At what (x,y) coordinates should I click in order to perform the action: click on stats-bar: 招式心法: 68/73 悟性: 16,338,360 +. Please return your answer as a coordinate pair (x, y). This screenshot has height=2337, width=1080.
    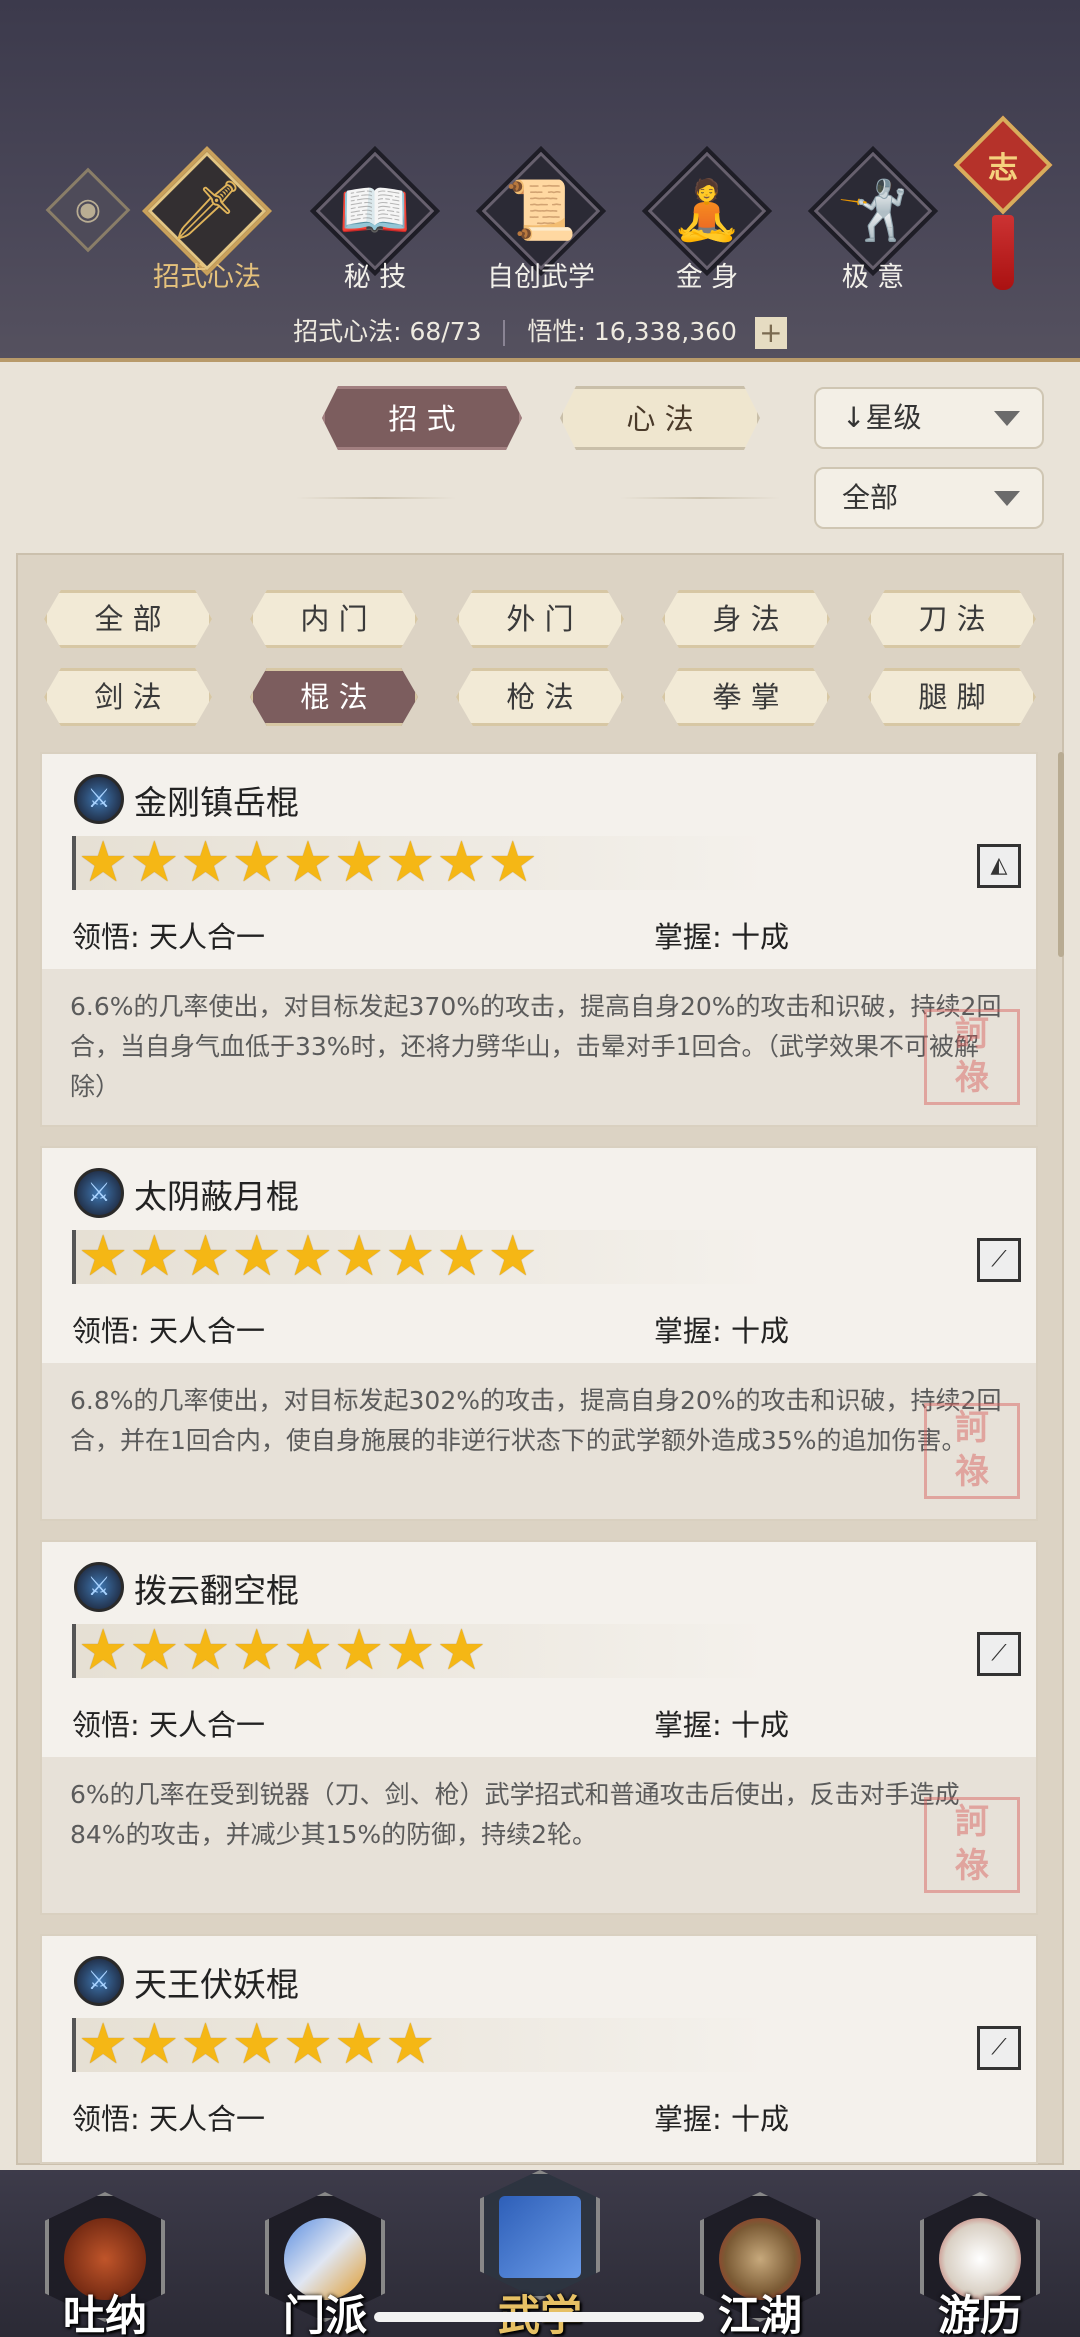
    Looking at the image, I should click on (540, 330).